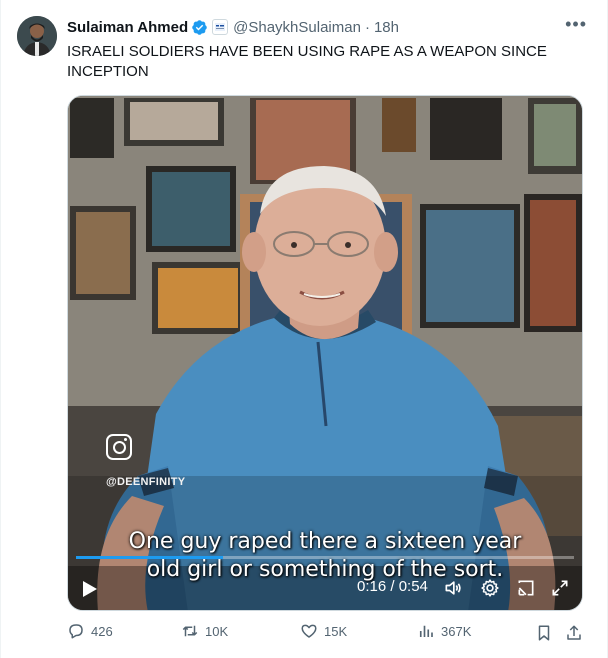 Image resolution: width=608 pixels, height=658 pixels. Describe the element at coordinates (217, 631) in the screenshot. I see `repost-count: 10K` at that location.